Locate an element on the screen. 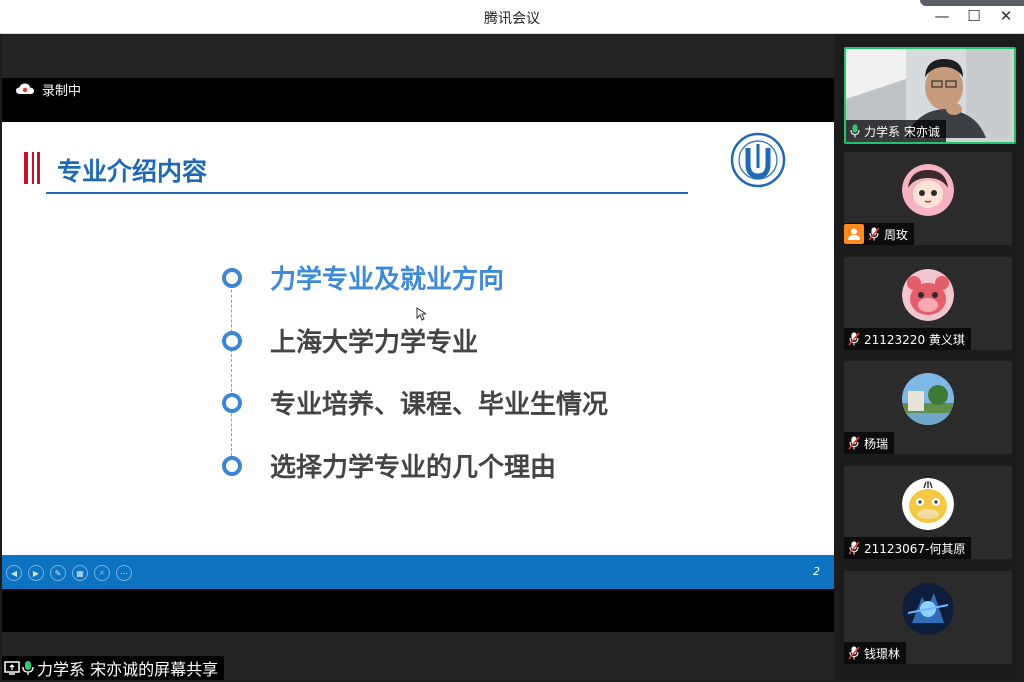 The height and width of the screenshot is (682, 1024). participant-name: 21123220 黄义琪 is located at coordinates (914, 339).